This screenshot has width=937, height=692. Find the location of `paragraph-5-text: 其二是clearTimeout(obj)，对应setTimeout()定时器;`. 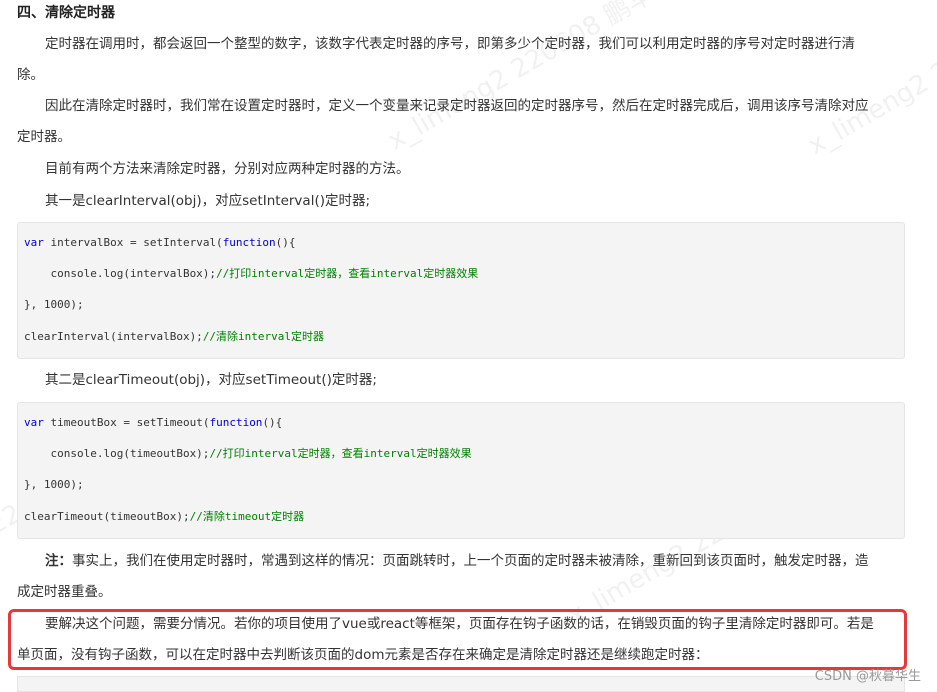

paragraph-5-text: 其二是clearTimeout(obj)，对应setTimeout()定时器; is located at coordinates (211, 380).